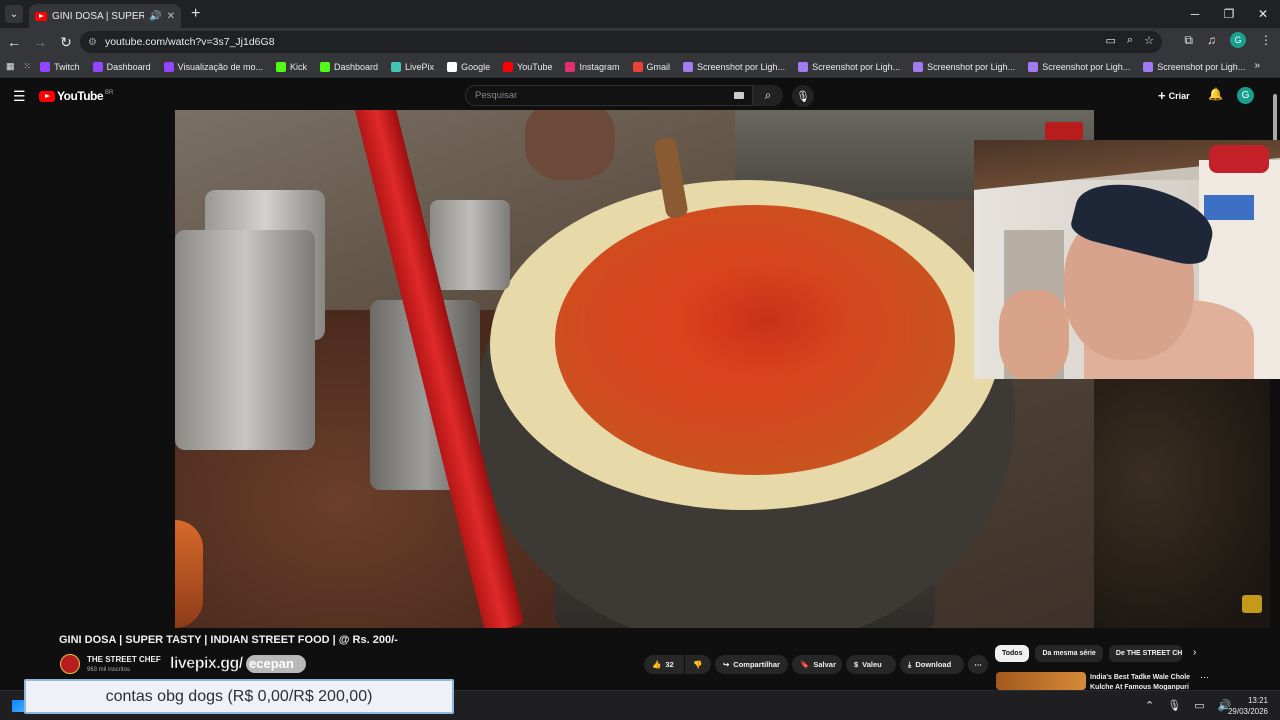 Image resolution: width=1280 pixels, height=720 pixels. I want to click on donation-goal-overlay: contas obg dogs (R$ 0,00/R$ 200,00), so click(239, 696).